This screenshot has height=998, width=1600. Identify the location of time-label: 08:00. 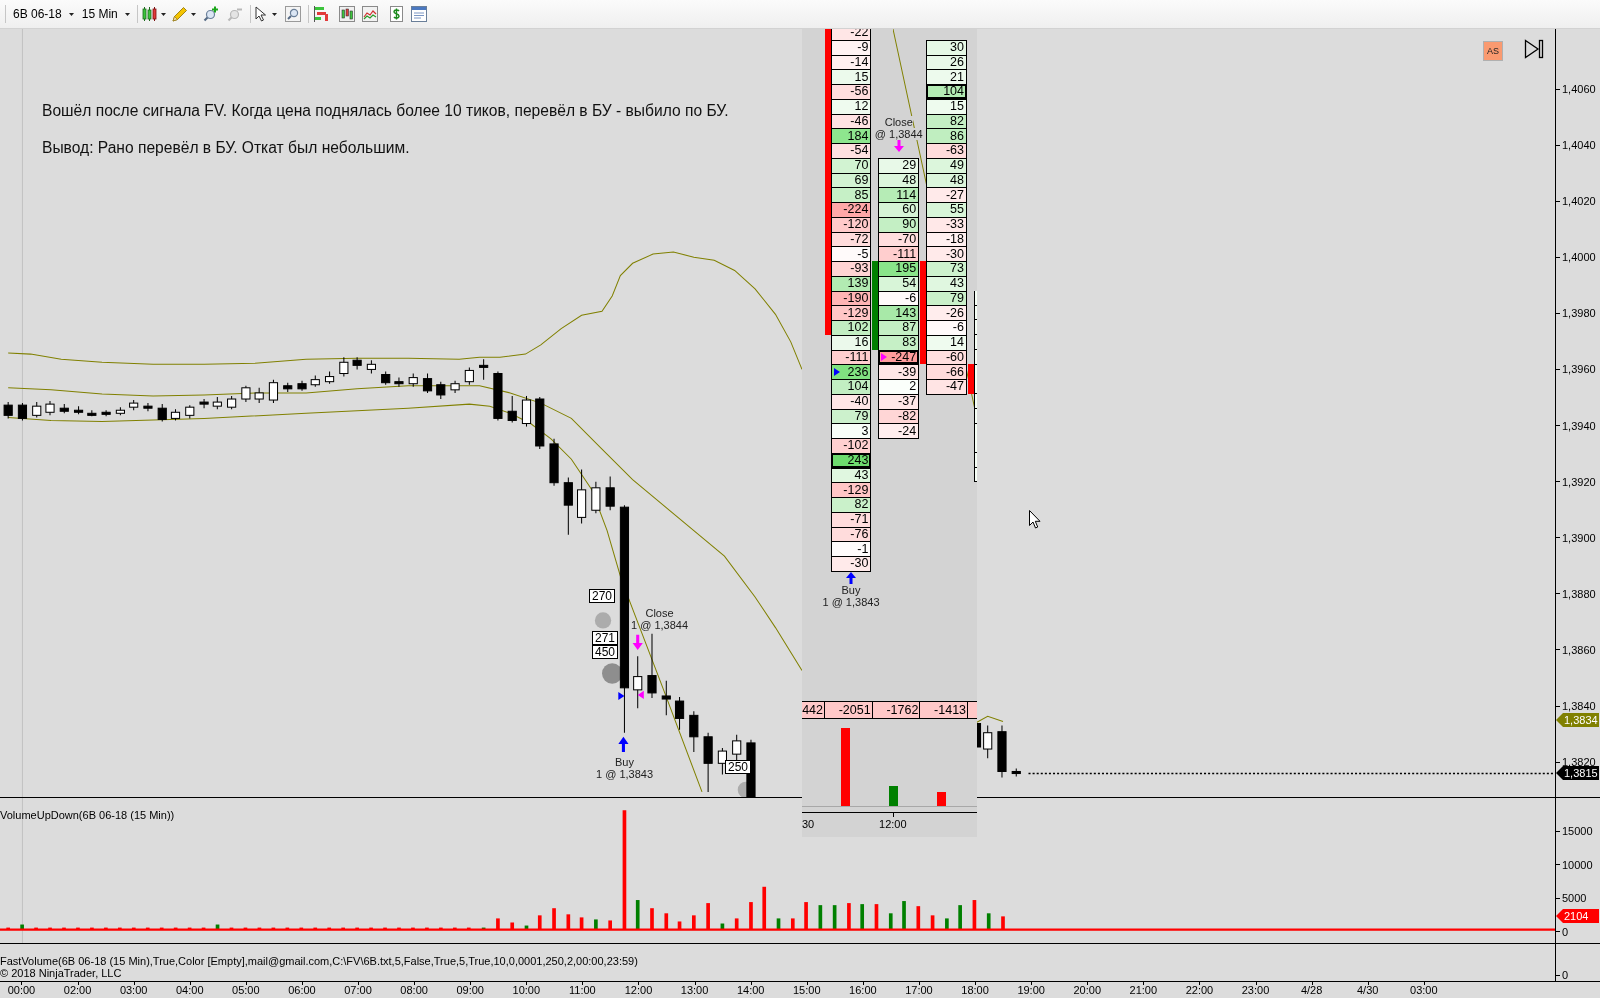
(414, 991).